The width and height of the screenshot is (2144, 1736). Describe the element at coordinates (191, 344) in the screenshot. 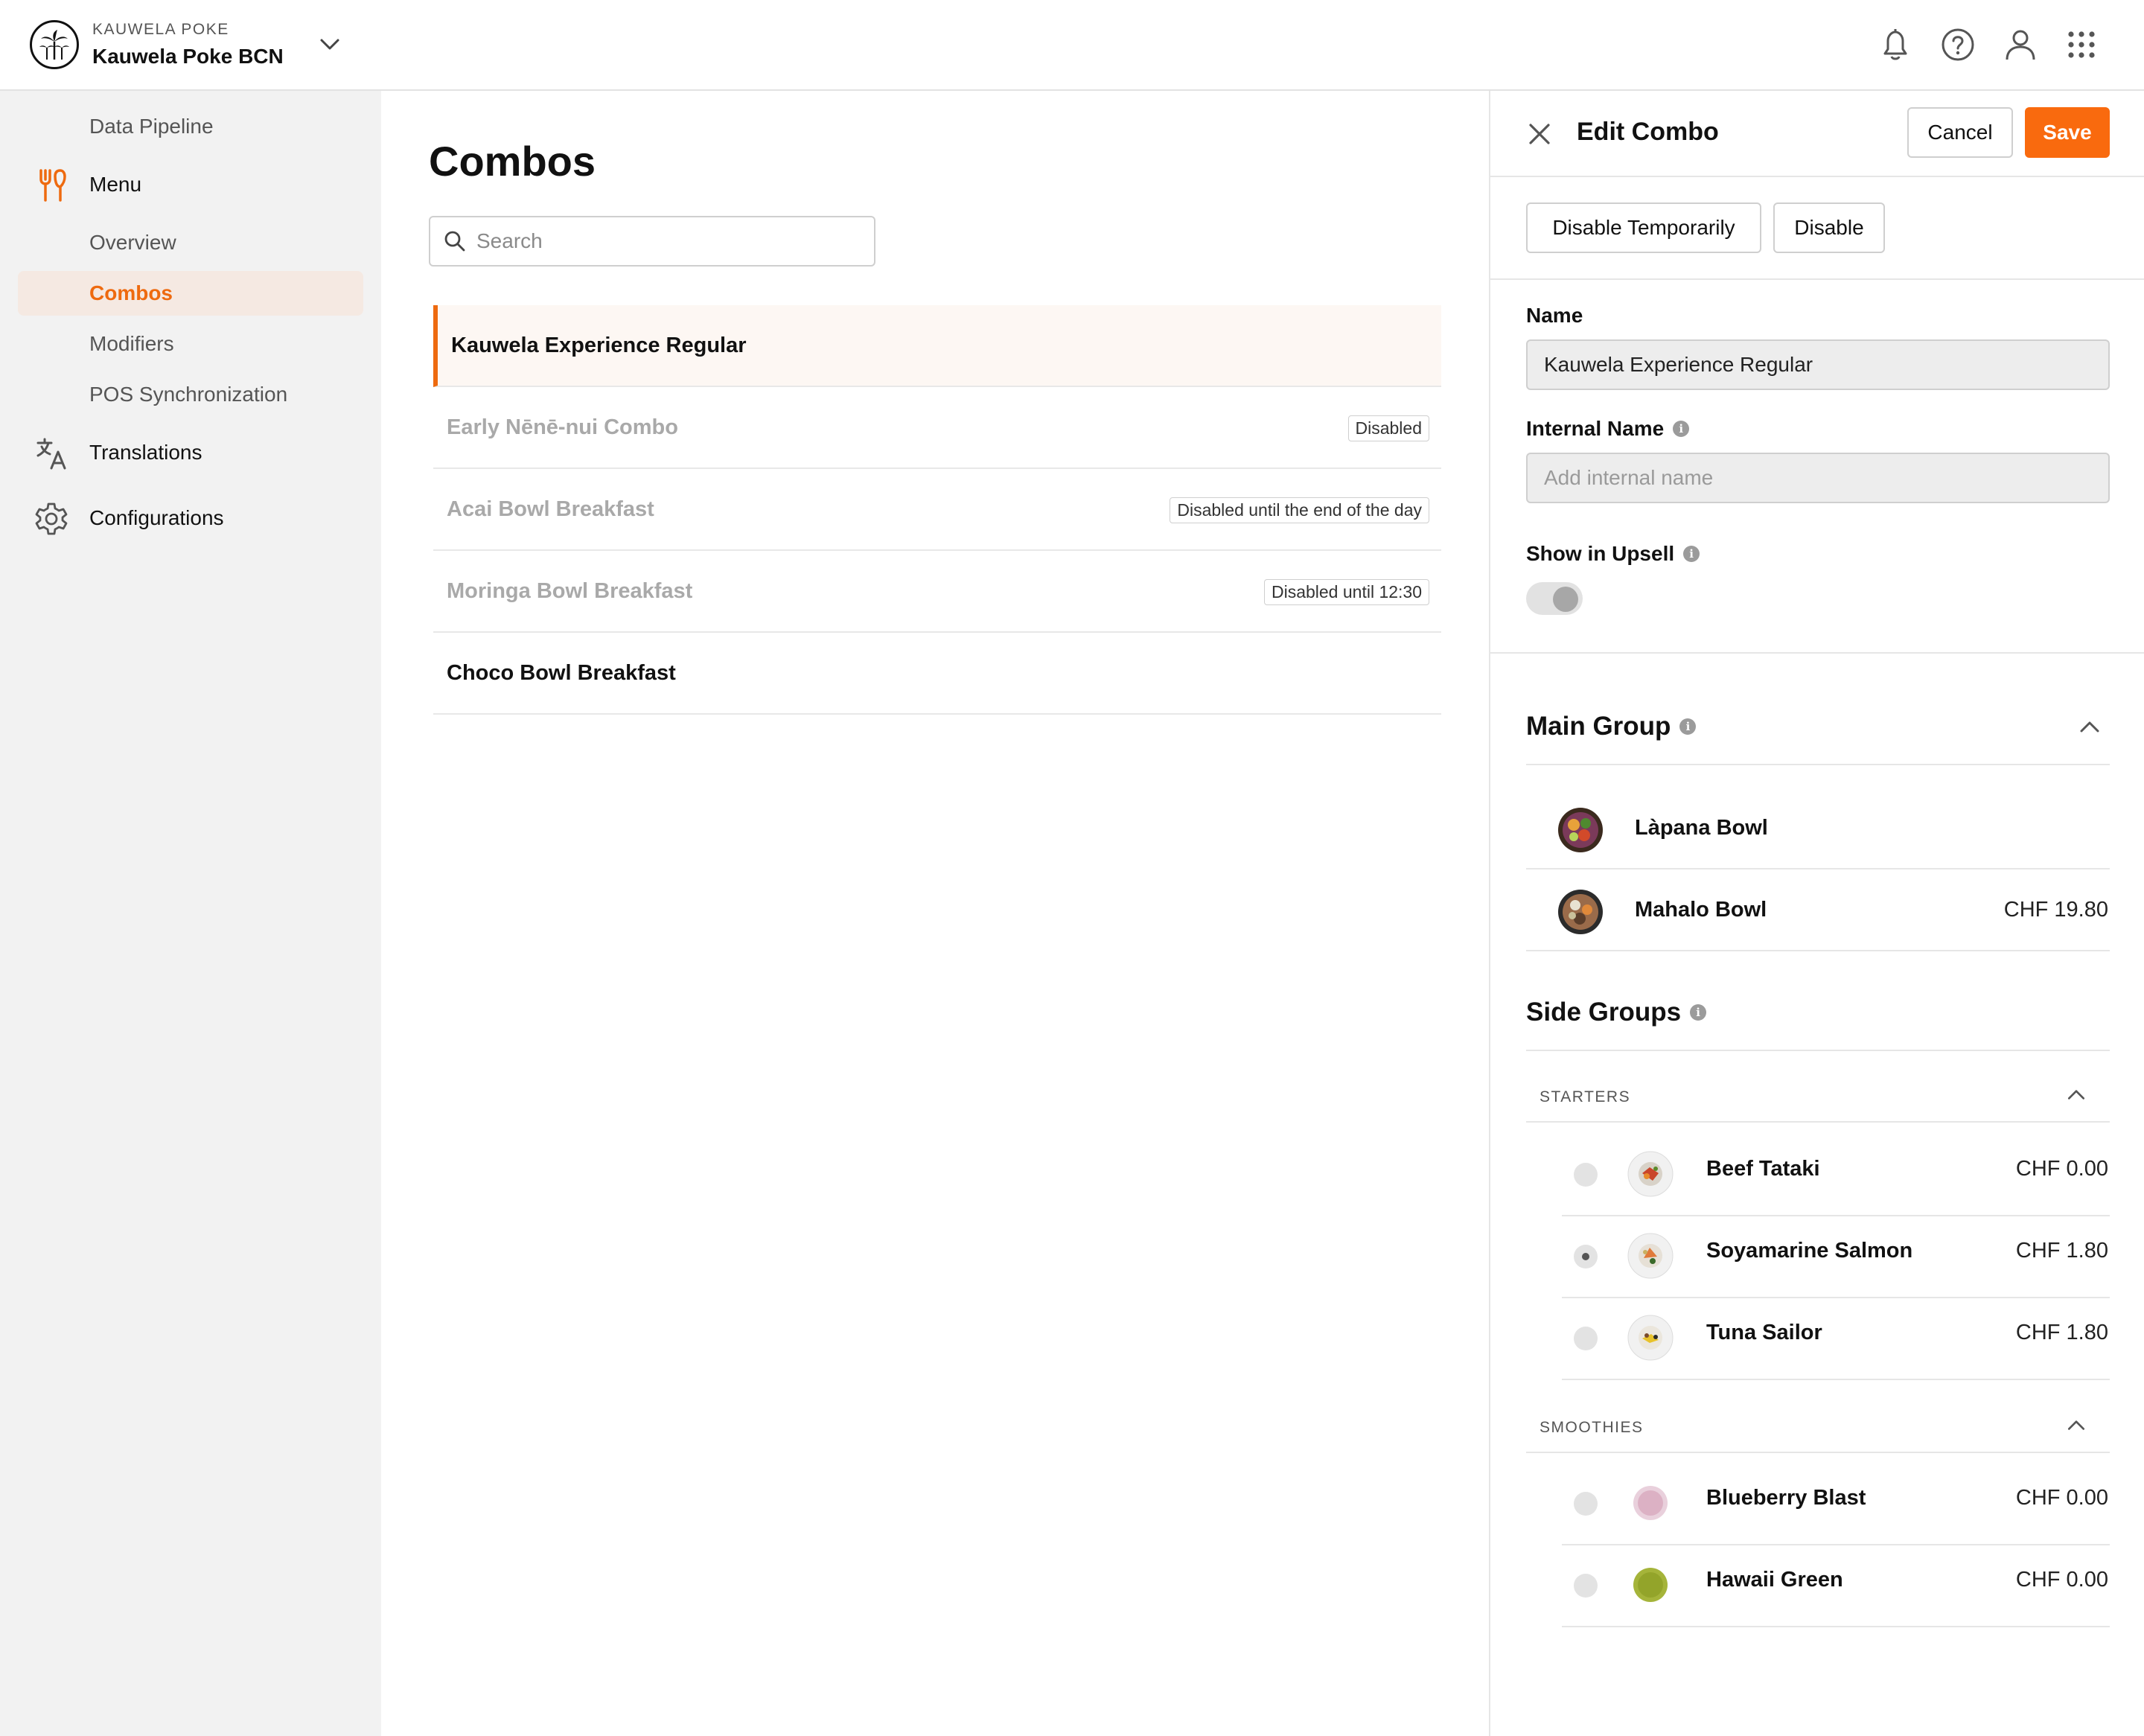

I see `sidebar-item-modifiers: Modifiers` at that location.